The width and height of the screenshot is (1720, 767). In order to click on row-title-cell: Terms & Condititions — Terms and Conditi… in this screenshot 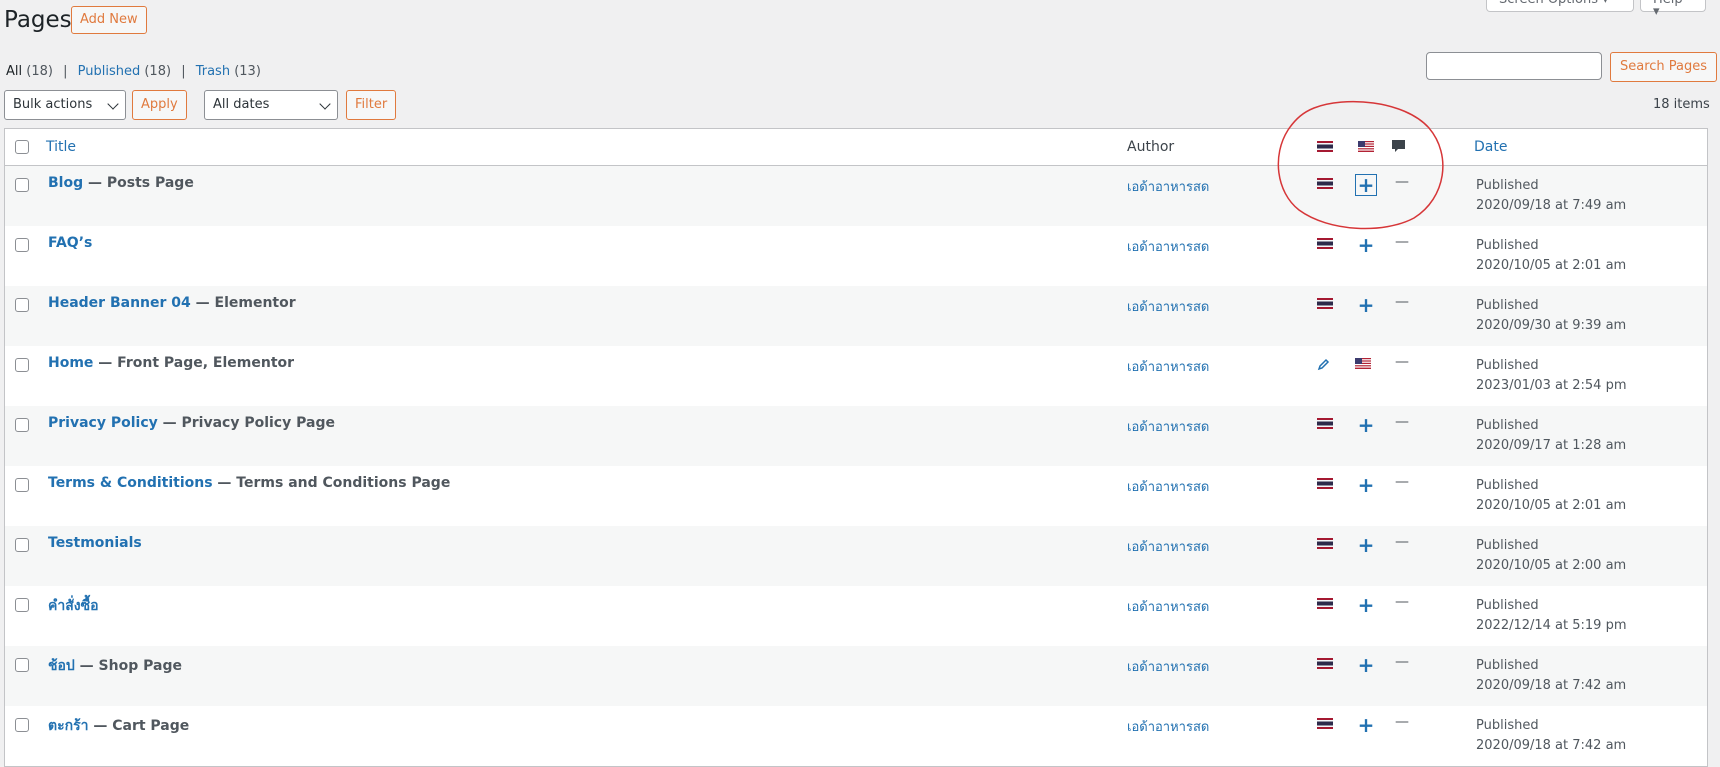, I will do `click(249, 483)`.